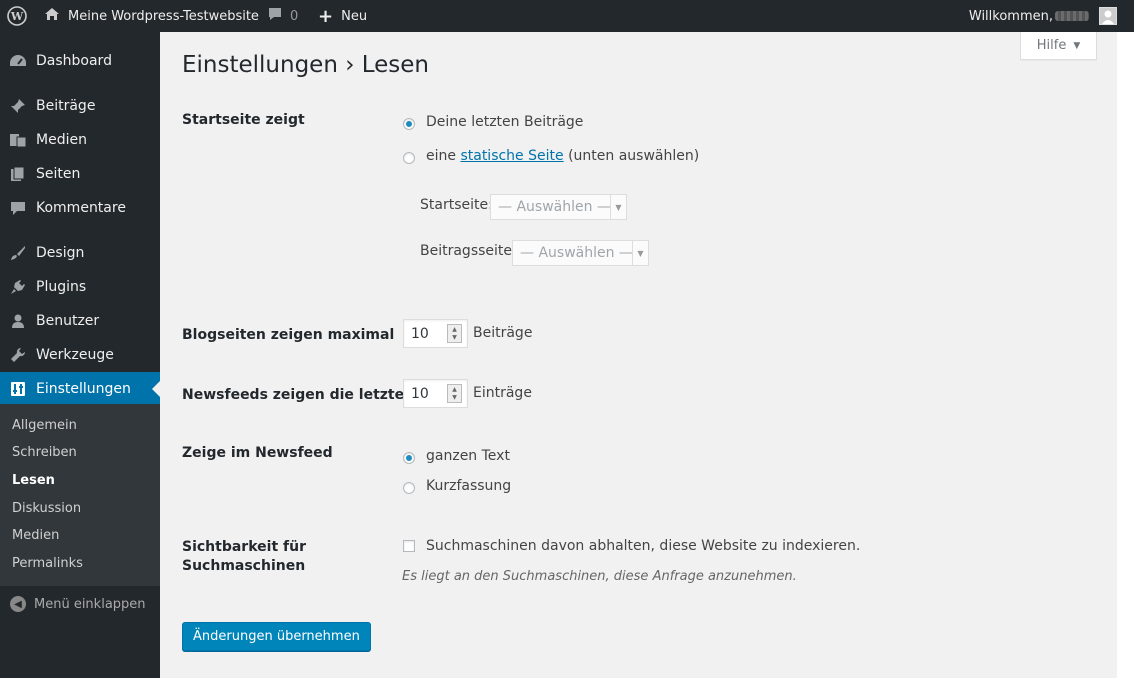  What do you see at coordinates (18, 389) in the screenshot?
I see `settings-icon` at bounding box center [18, 389].